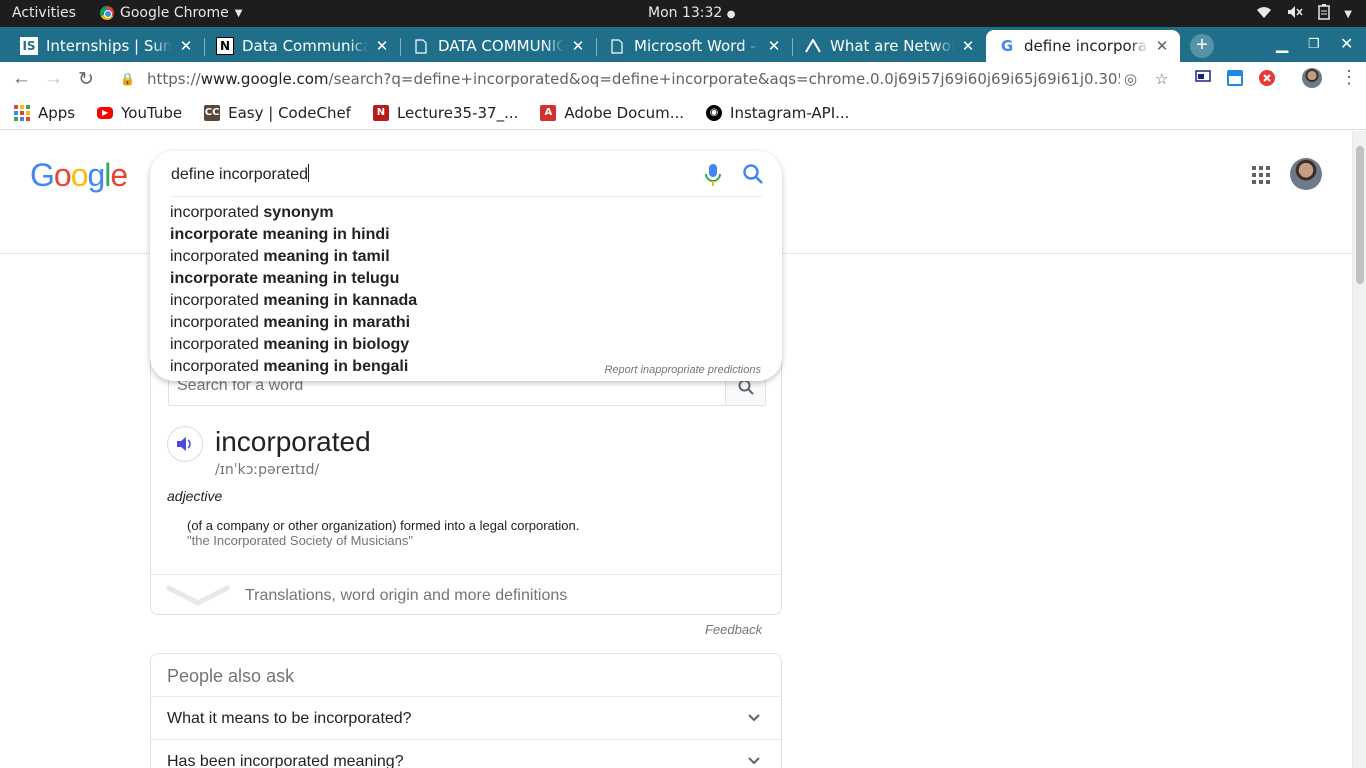  I want to click on forward-arrow-icon: →, so click(53, 79).